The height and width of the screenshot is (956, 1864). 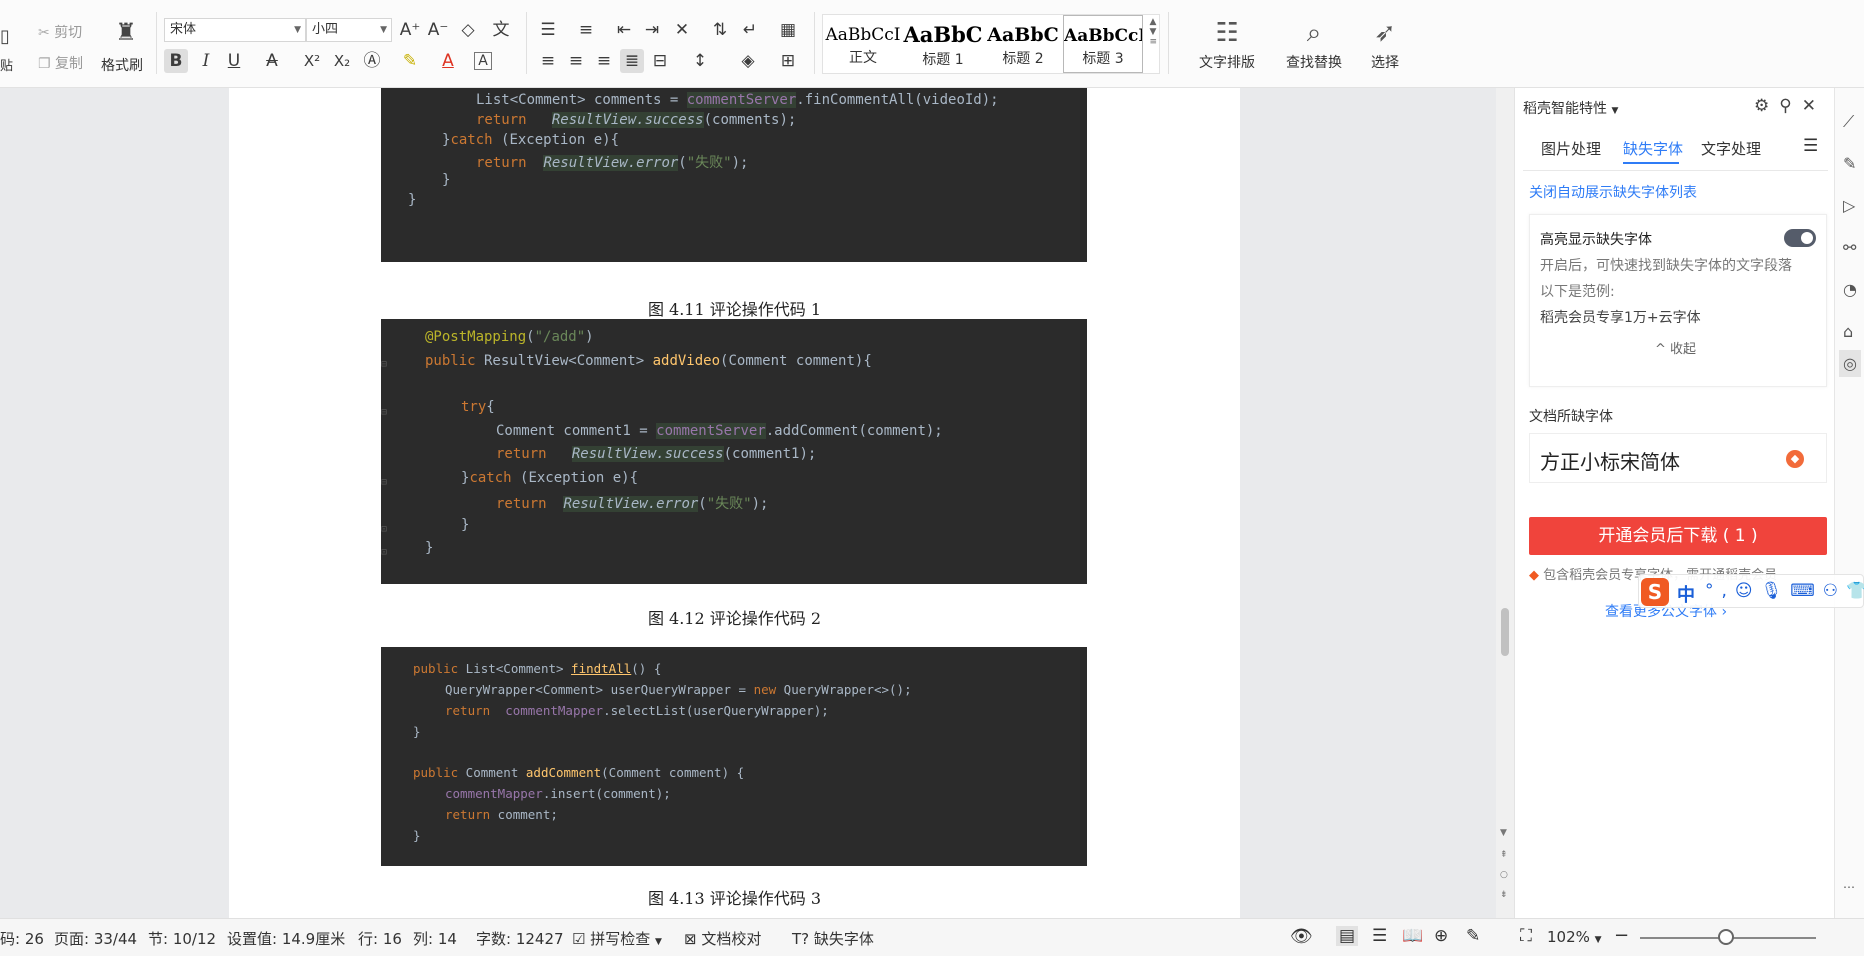 What do you see at coordinates (620, 939) in the screenshot?
I see `spell-check-label: 拼写检查` at bounding box center [620, 939].